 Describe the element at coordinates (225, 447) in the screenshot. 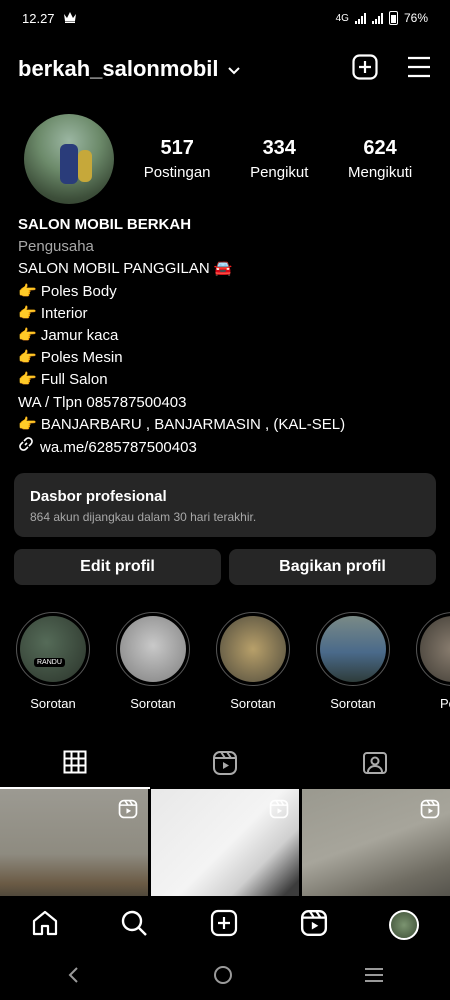

I see `bio-link: wa.me/6285787500403` at that location.